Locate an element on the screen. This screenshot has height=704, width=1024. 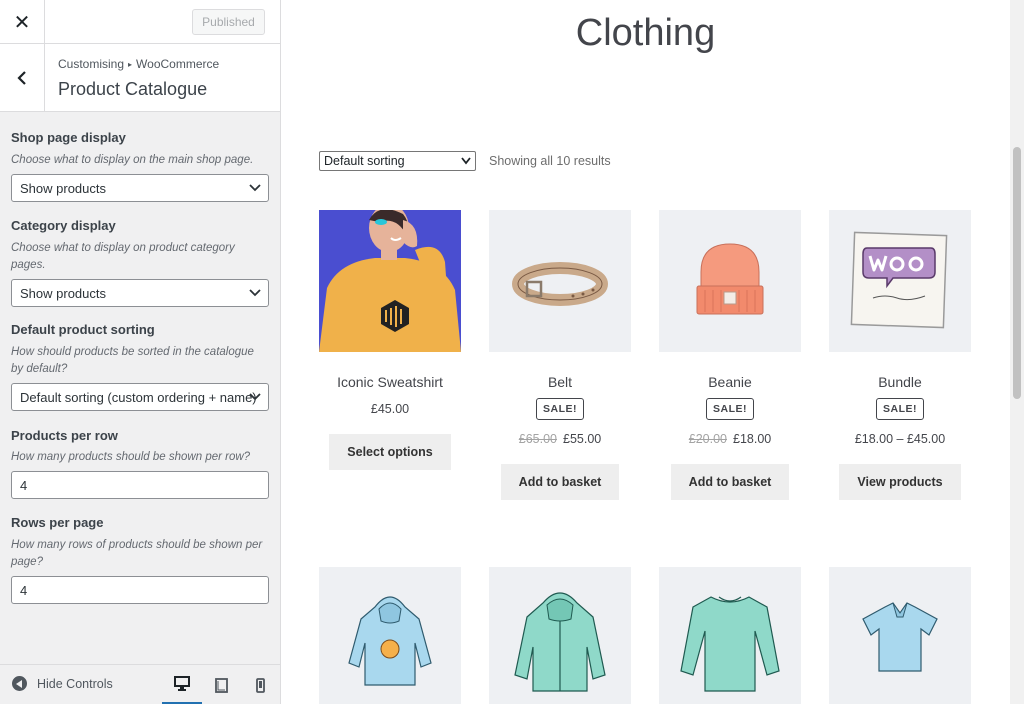
customizer-header: ✕ Published is located at coordinates (140, 22).